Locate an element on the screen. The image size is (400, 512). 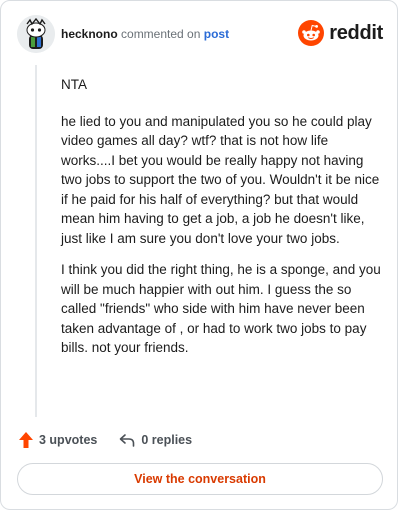
comment-meta: hecknono commented on post is located at coordinates (145, 34).